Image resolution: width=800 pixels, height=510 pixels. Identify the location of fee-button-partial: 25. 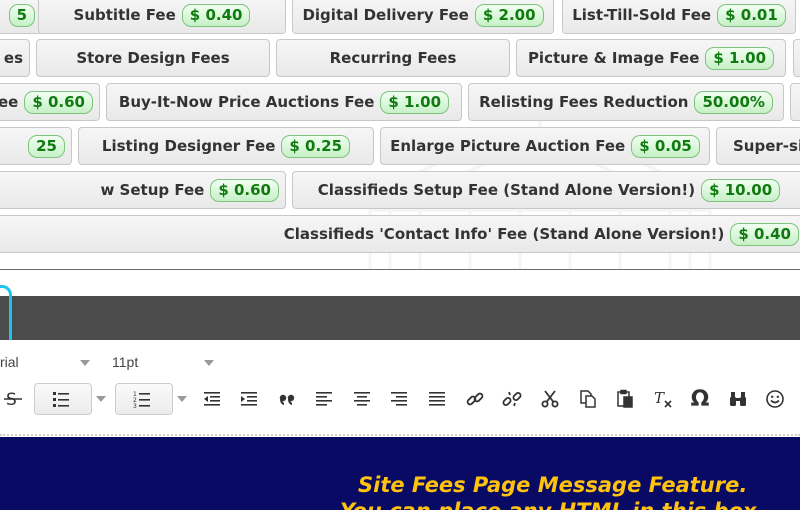
(36, 146).